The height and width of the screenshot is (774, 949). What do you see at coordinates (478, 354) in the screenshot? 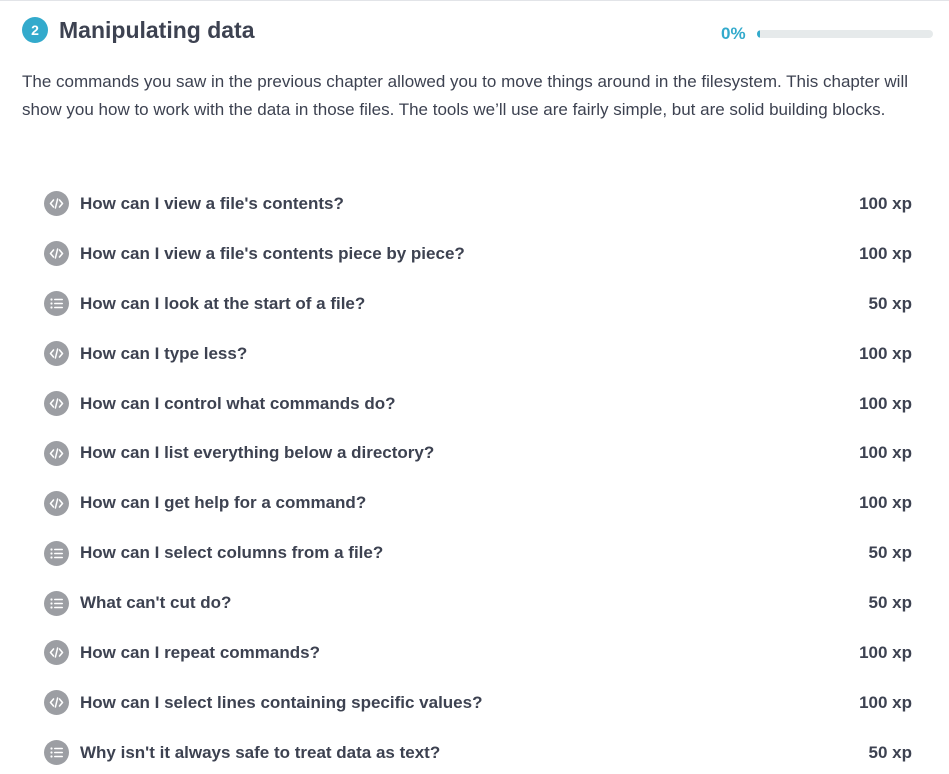
I see `lesson-item: How can I type less? 100 xp` at bounding box center [478, 354].